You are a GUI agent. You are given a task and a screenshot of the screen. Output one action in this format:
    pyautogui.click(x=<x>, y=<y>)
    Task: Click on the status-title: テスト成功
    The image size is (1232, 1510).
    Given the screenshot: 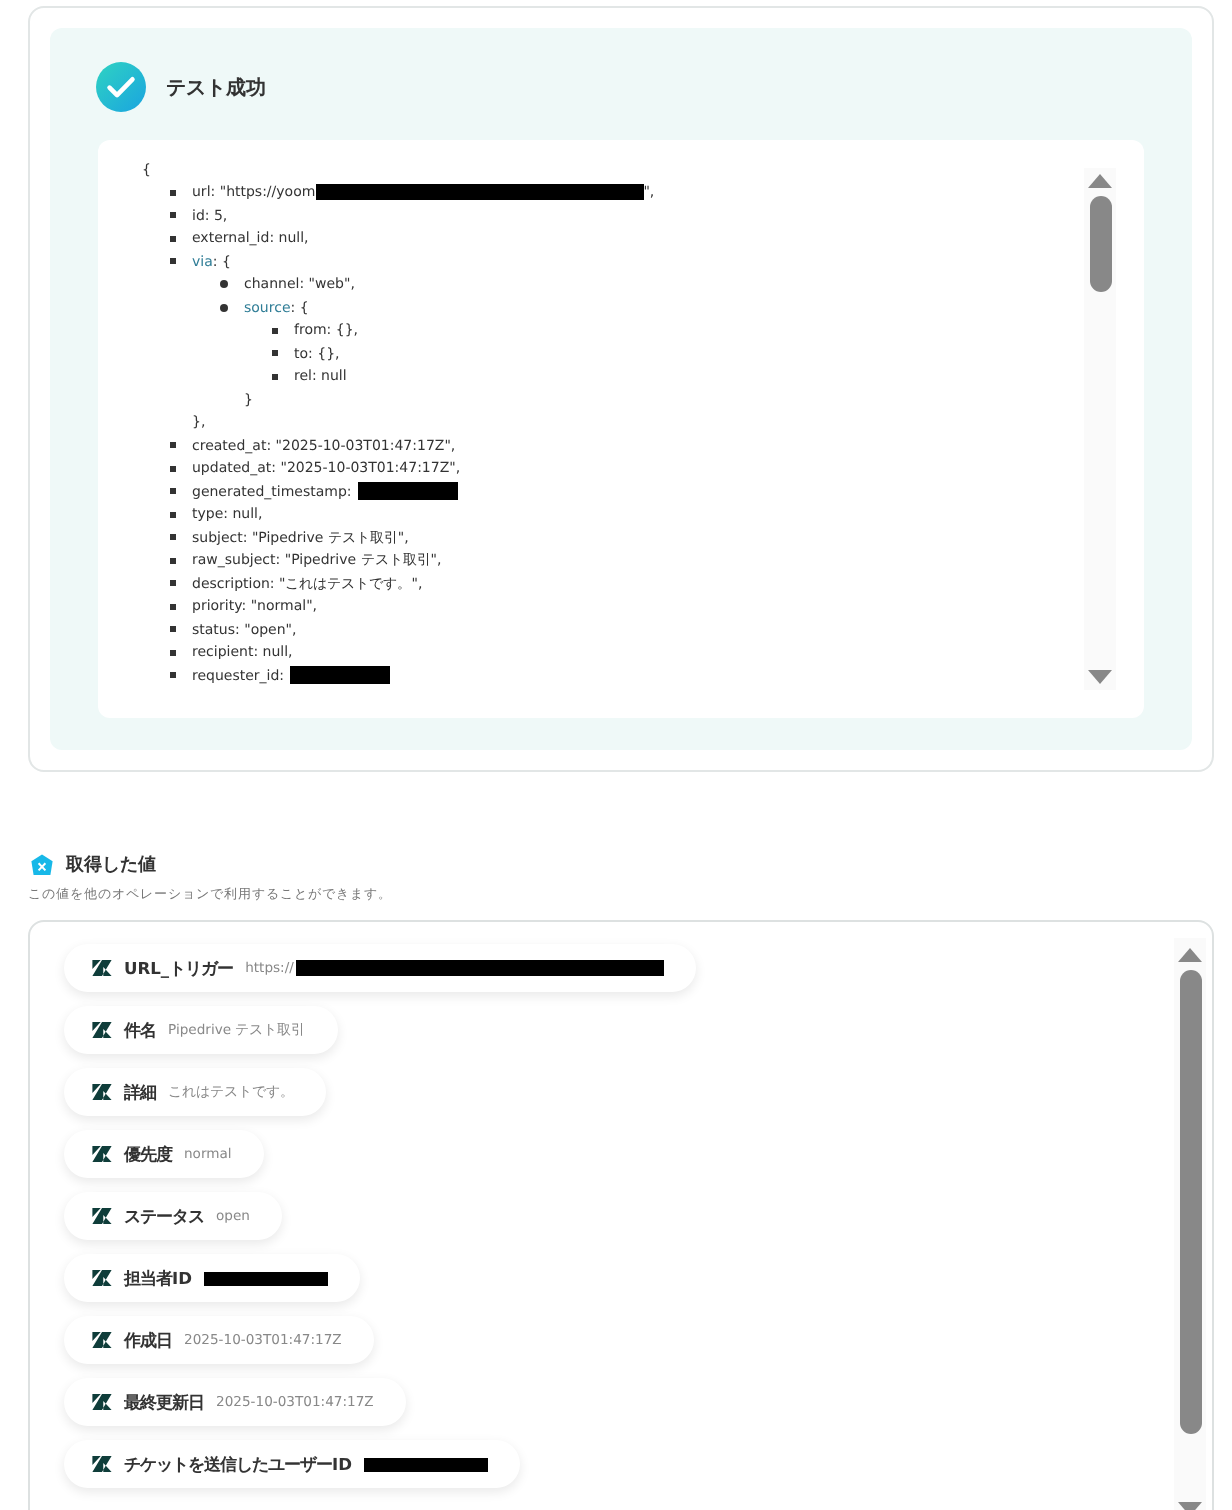 What is the action you would take?
    pyautogui.click(x=216, y=88)
    